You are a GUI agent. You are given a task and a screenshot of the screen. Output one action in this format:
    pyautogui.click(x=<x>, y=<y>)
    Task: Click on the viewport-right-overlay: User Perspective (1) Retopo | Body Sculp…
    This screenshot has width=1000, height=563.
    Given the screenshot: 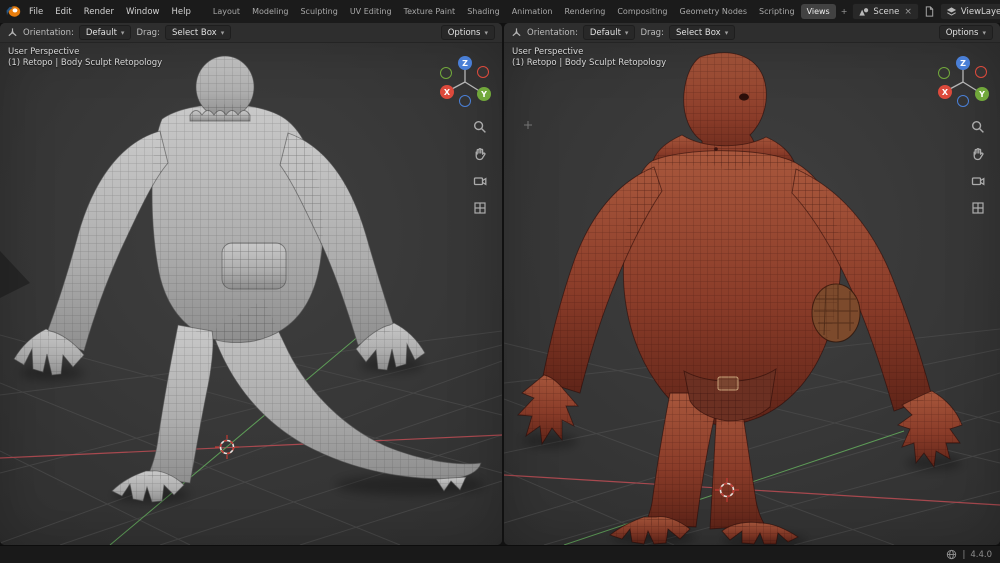 What is the action you would take?
    pyautogui.click(x=589, y=58)
    